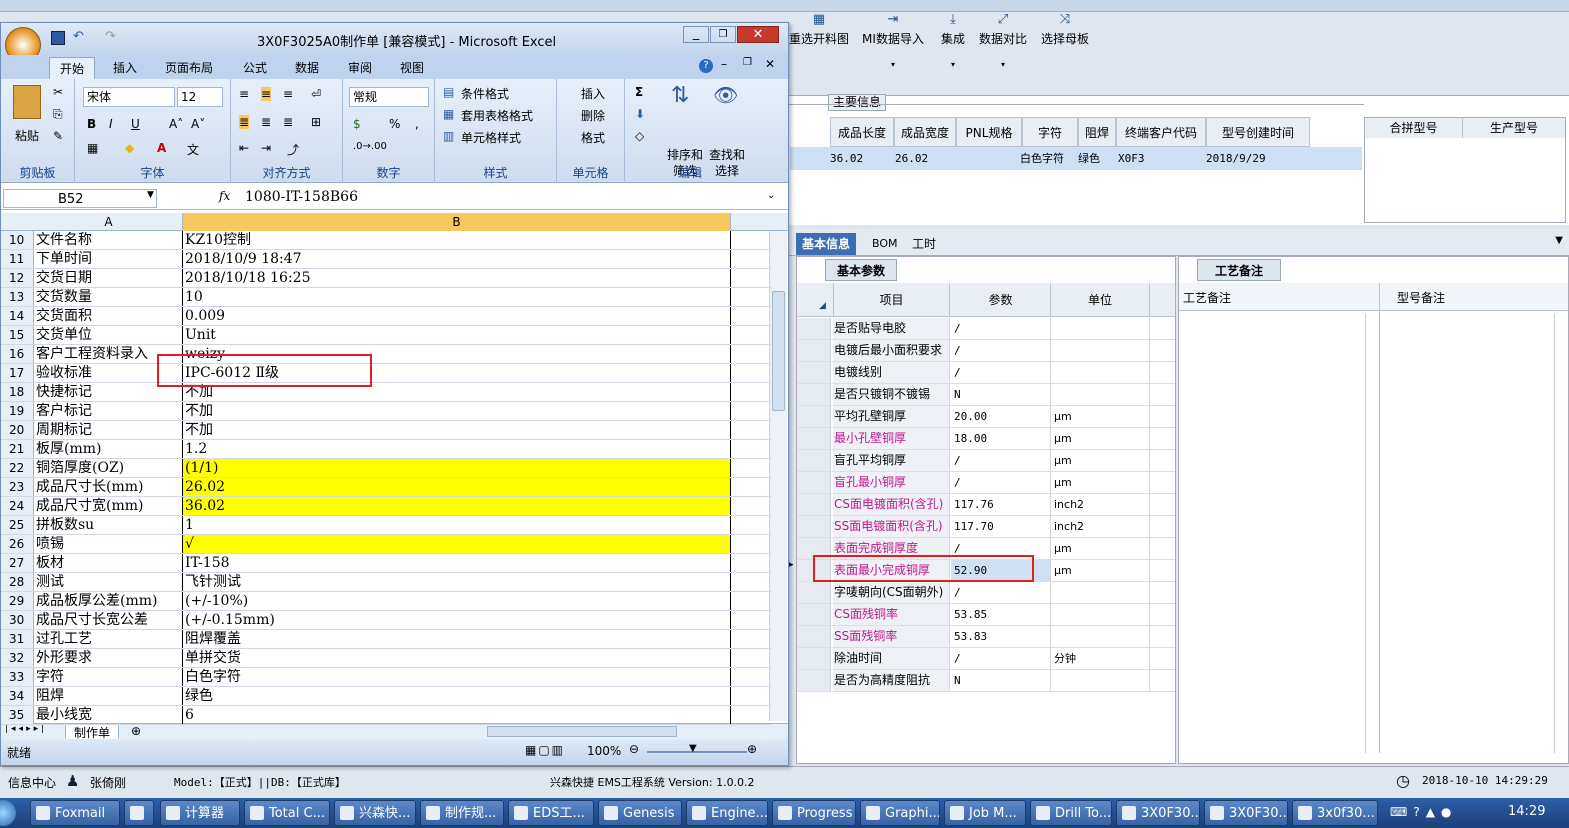 This screenshot has width=1569, height=828. I want to click on shrink-font-button: A˅, so click(198, 124).